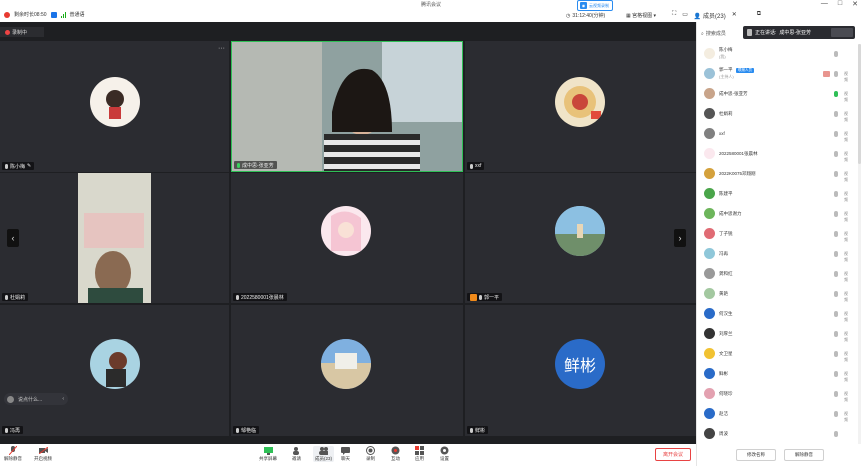 This screenshot has height=466, width=862. Describe the element at coordinates (721, 33) in the screenshot. I see `member-search: ⌕ 搜索成员` at that location.